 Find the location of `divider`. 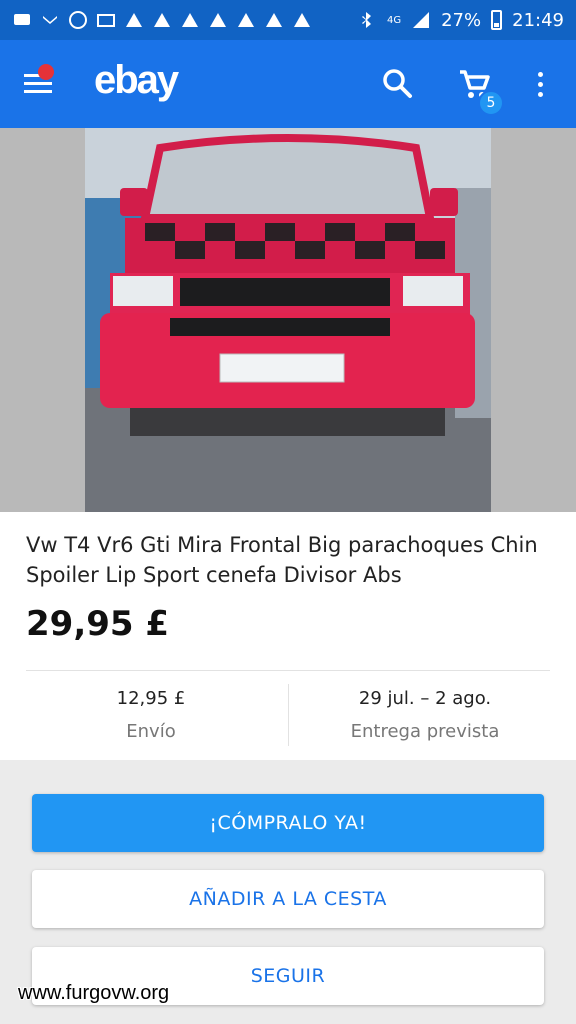

divider is located at coordinates (288, 670).